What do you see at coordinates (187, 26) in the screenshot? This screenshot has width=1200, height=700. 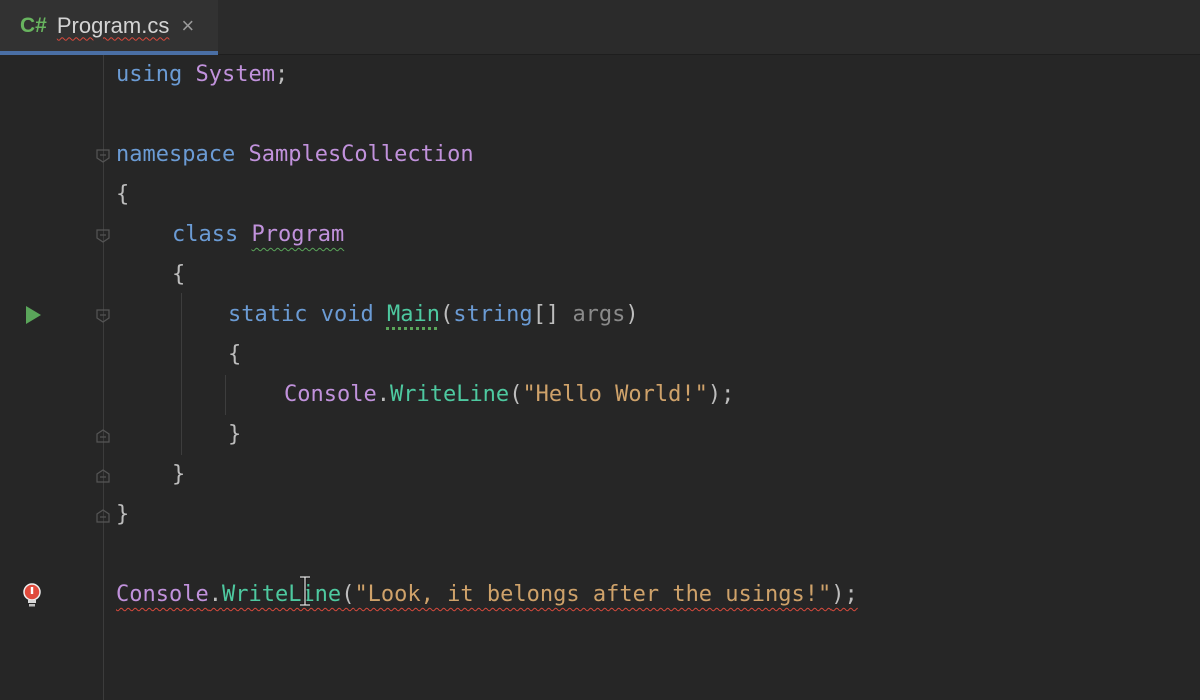 I see `close-icon: ×` at bounding box center [187, 26].